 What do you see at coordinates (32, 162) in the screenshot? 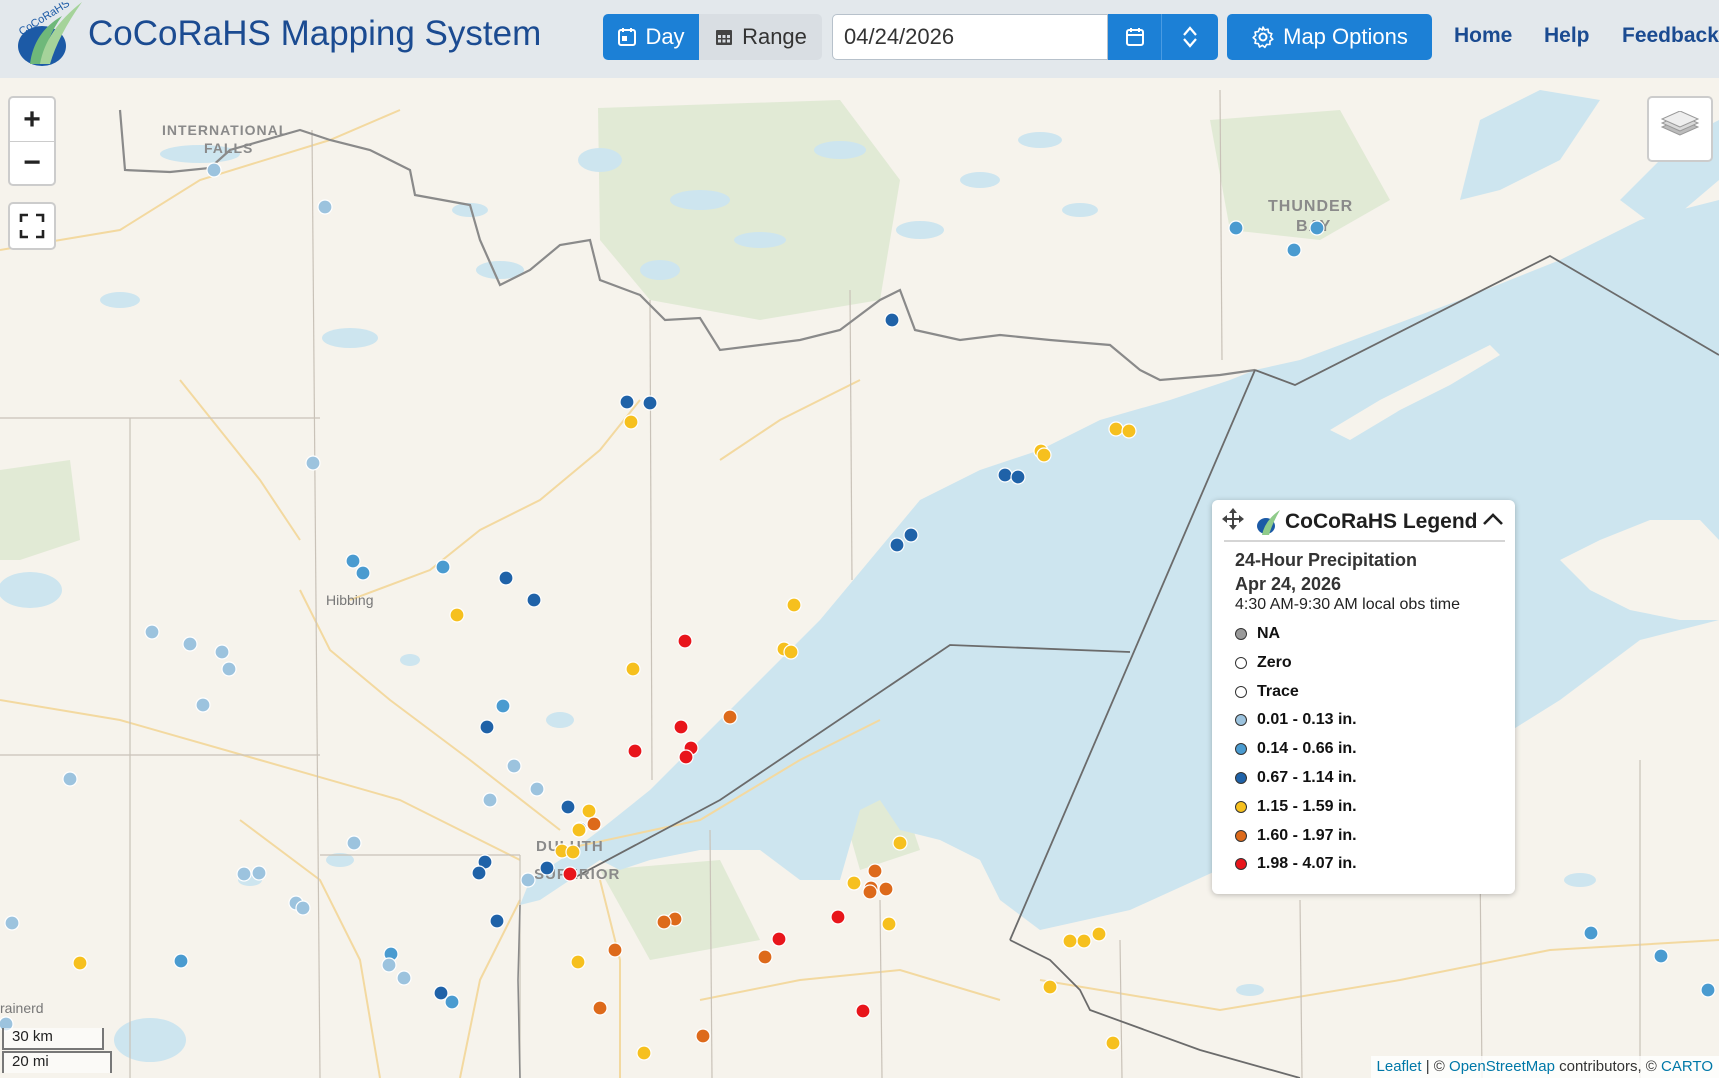
I see `zoom-out-button: −` at bounding box center [32, 162].